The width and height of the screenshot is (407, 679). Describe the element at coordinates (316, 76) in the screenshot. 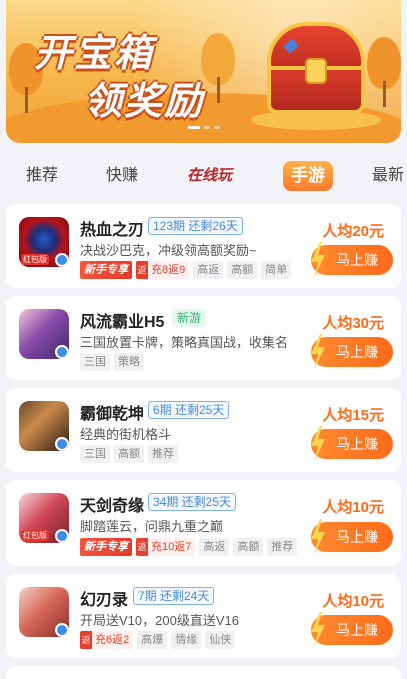

I see `treasure-chest-icon` at that location.